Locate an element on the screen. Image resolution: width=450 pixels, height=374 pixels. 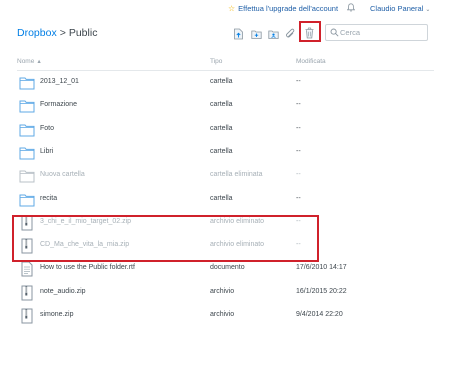
sort-asc-icon: ▲ is located at coordinates (39, 62).